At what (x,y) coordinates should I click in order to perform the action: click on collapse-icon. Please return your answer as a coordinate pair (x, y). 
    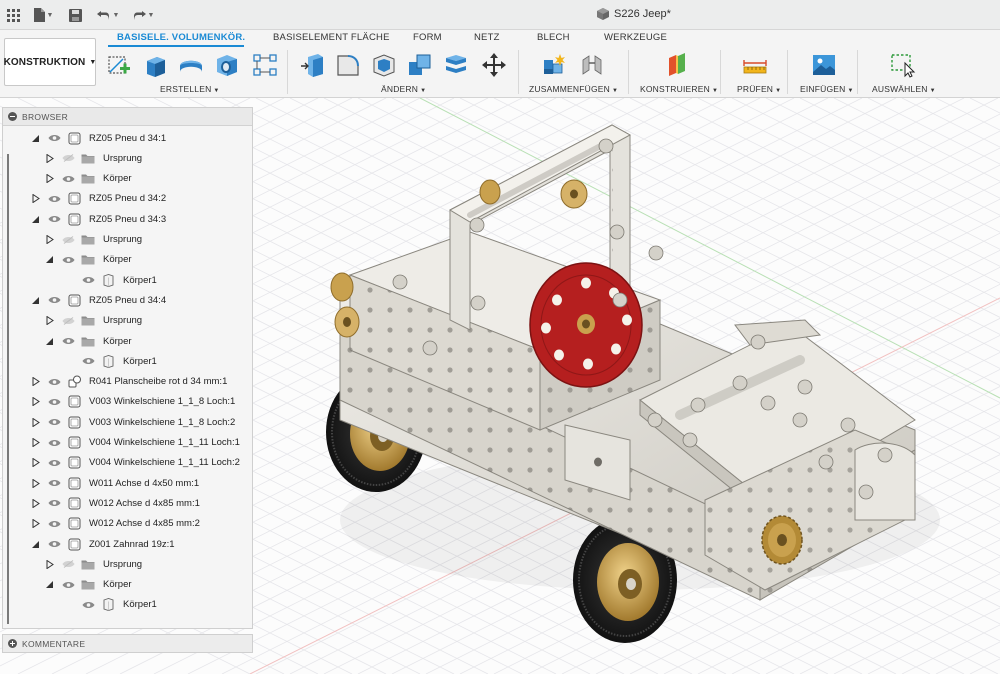
    Looking at the image, I should click on (12, 116).